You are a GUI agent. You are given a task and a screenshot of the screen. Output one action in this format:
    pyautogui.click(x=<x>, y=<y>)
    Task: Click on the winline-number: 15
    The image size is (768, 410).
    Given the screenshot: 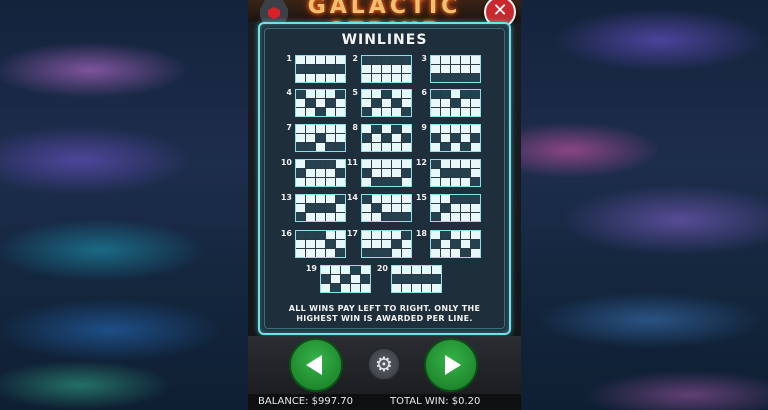 What is the action you would take?
    pyautogui.click(x=421, y=197)
    